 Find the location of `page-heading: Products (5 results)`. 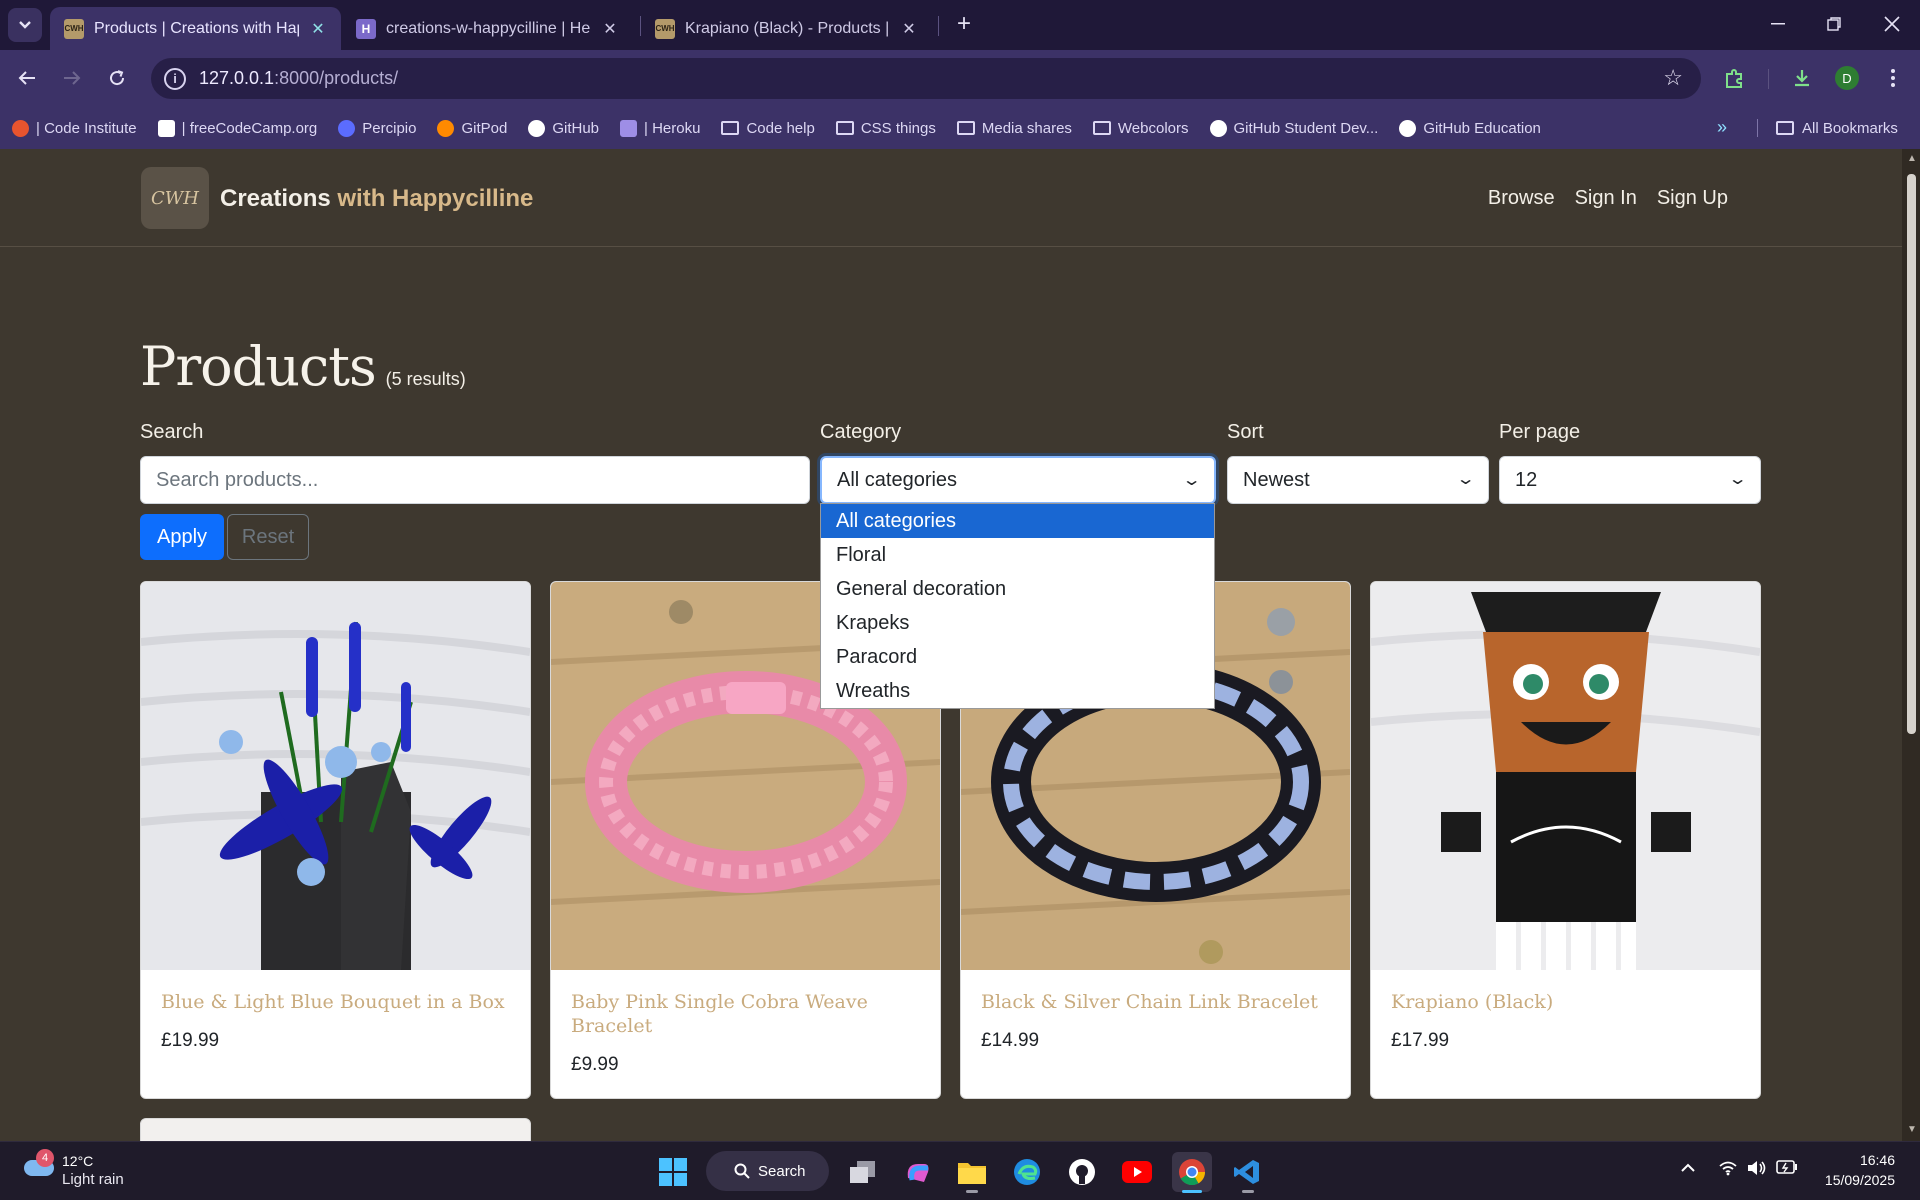

page-heading: Products (5 results) is located at coordinates (303, 366).